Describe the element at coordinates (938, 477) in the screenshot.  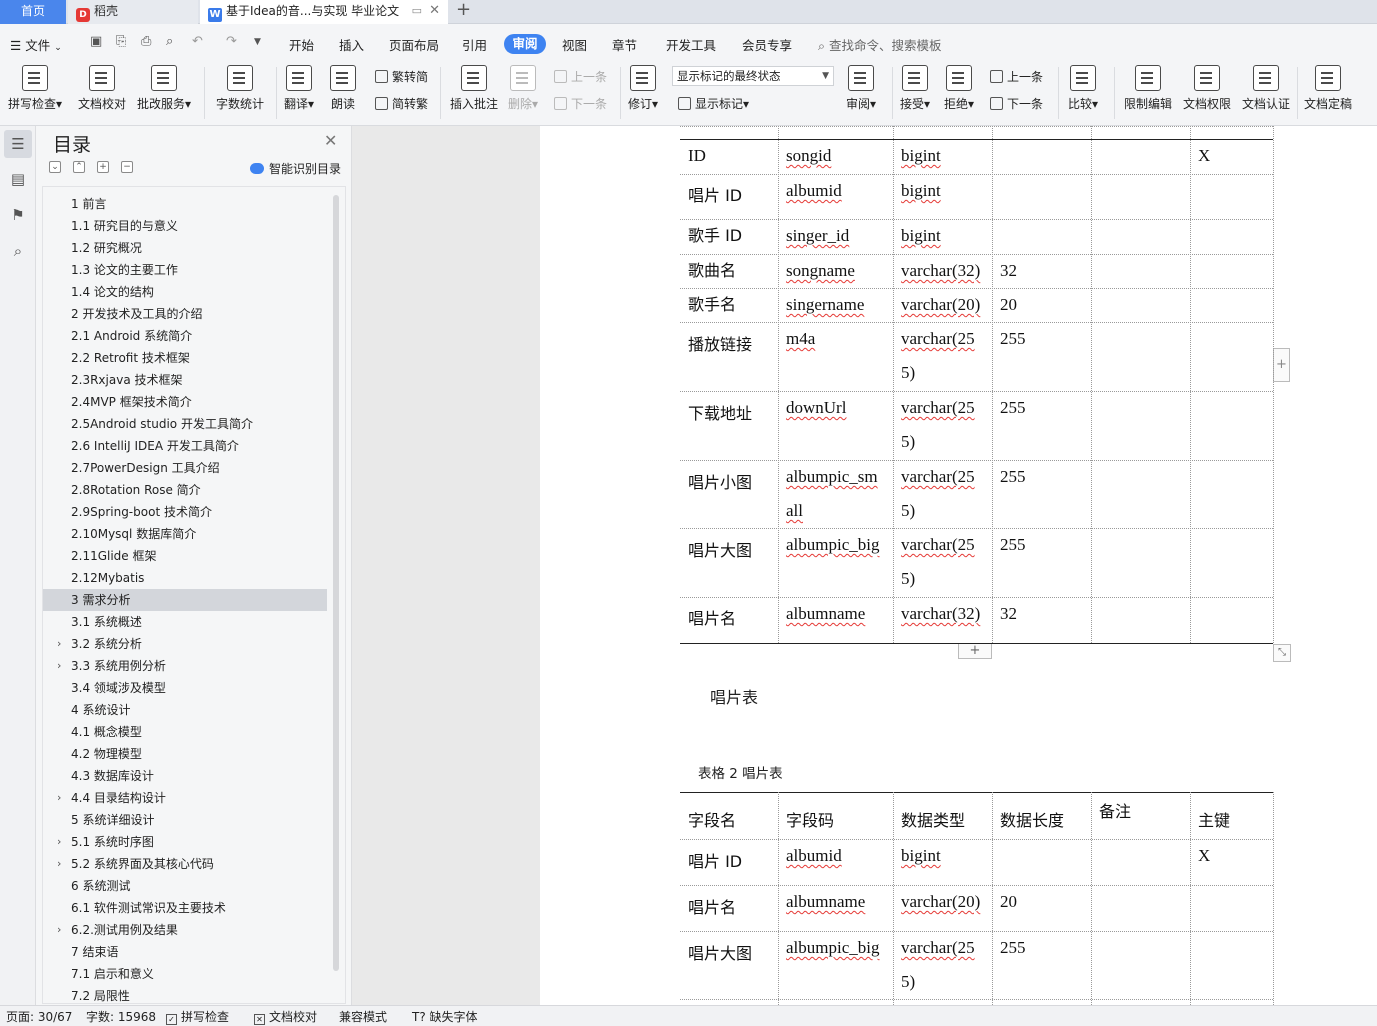
I see `table-cell: varchar(25` at that location.